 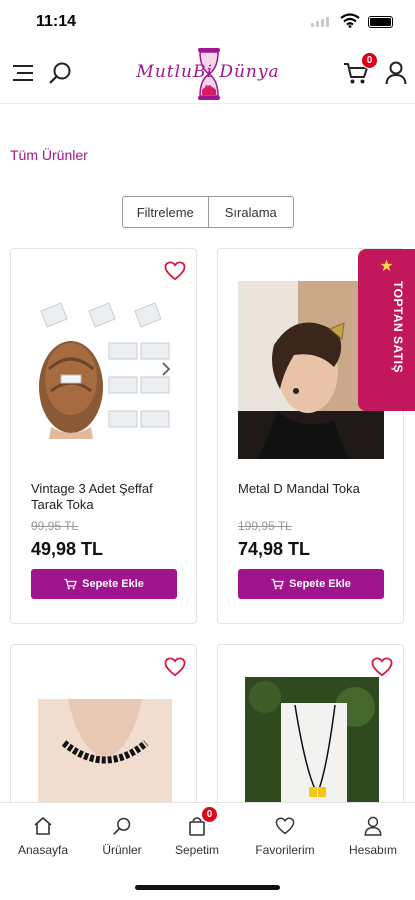 What do you see at coordinates (360, 70) in the screenshot?
I see `cart-icon: 0` at bounding box center [360, 70].